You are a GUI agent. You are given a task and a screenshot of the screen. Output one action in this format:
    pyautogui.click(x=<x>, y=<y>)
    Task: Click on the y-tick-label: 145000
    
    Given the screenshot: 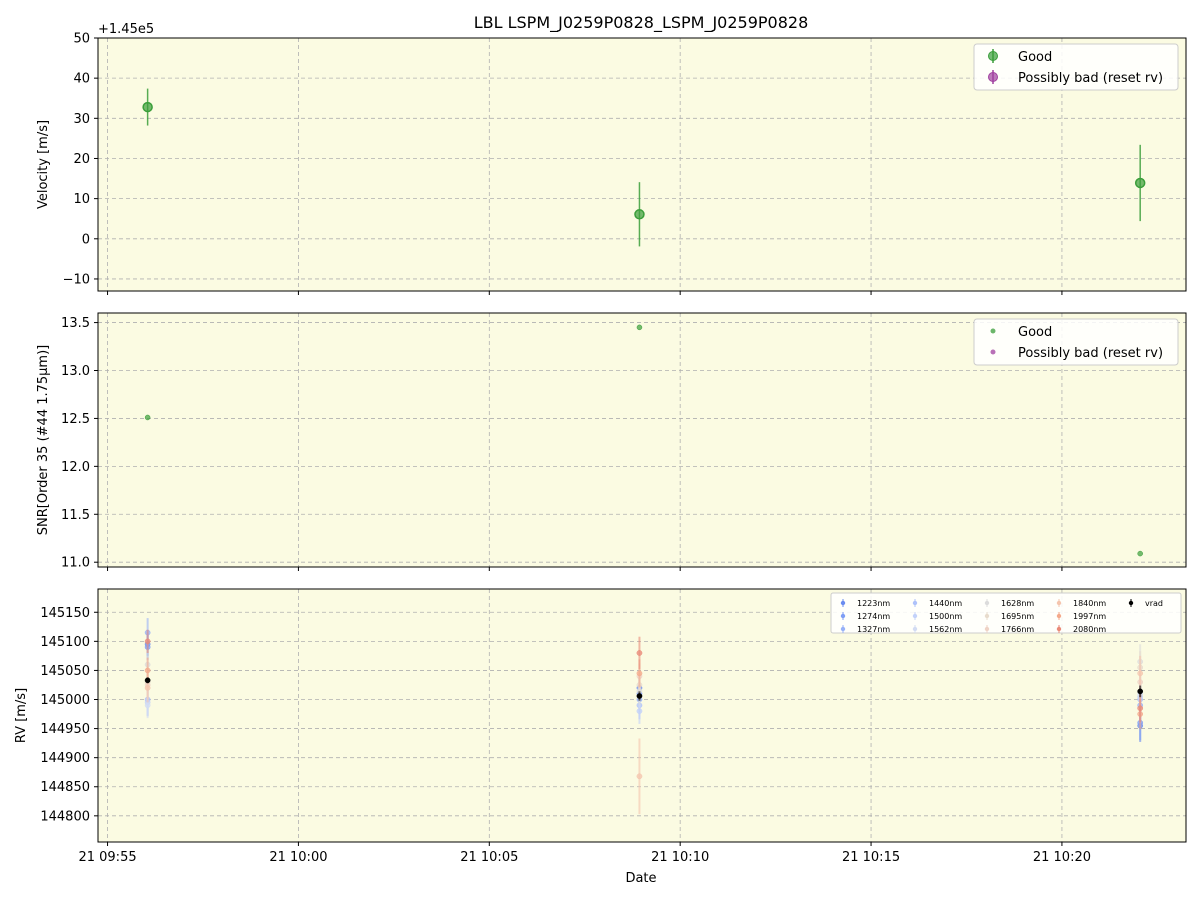 What is the action you would take?
    pyautogui.click(x=65, y=700)
    